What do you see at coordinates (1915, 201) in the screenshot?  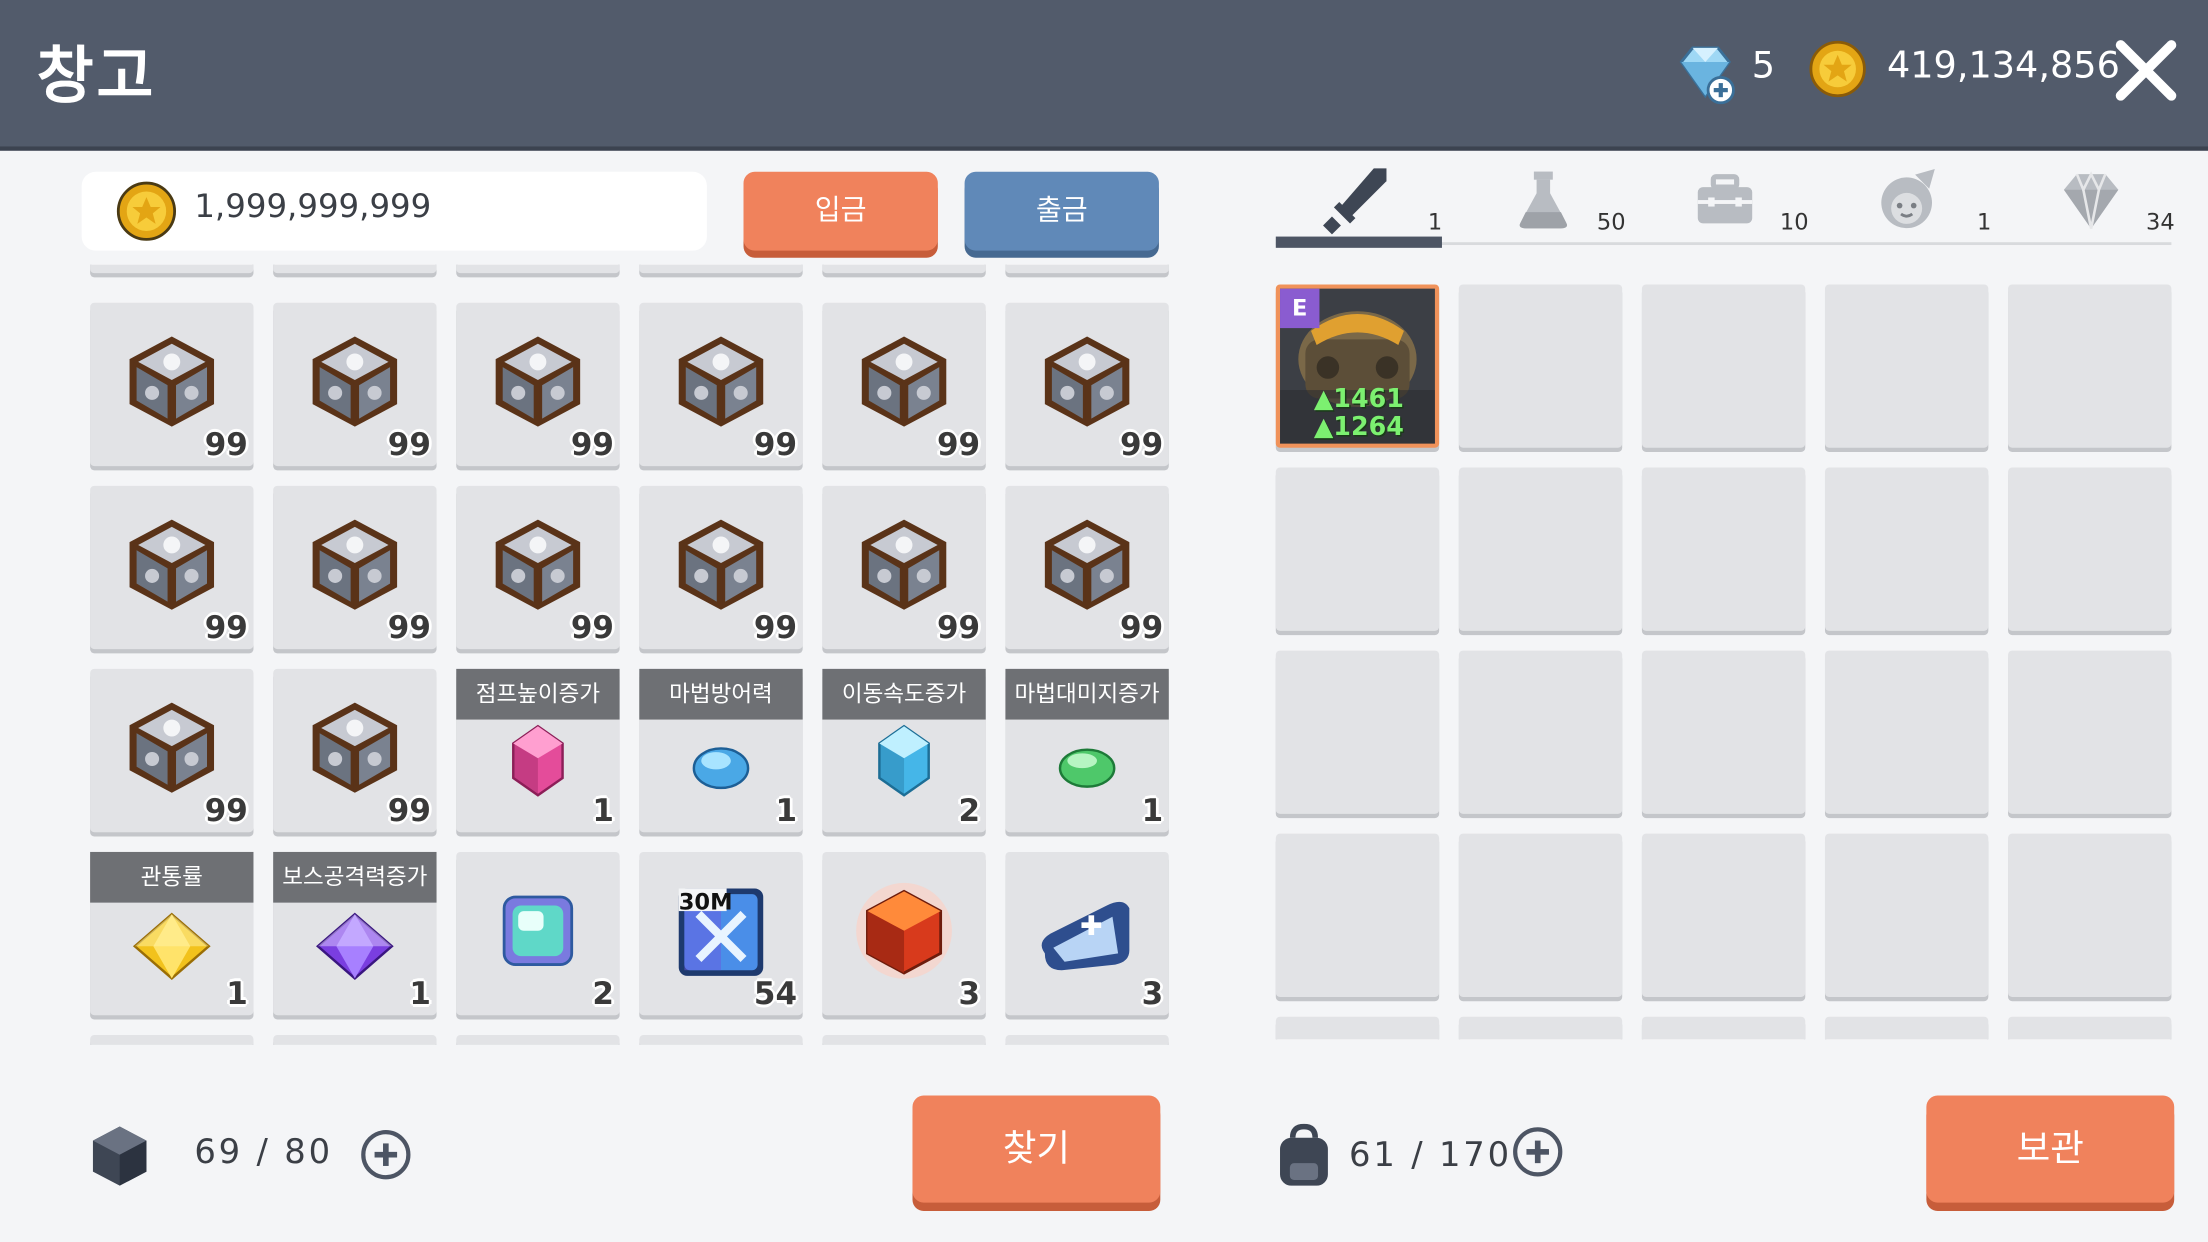 I see `tab-cash: 1` at bounding box center [1915, 201].